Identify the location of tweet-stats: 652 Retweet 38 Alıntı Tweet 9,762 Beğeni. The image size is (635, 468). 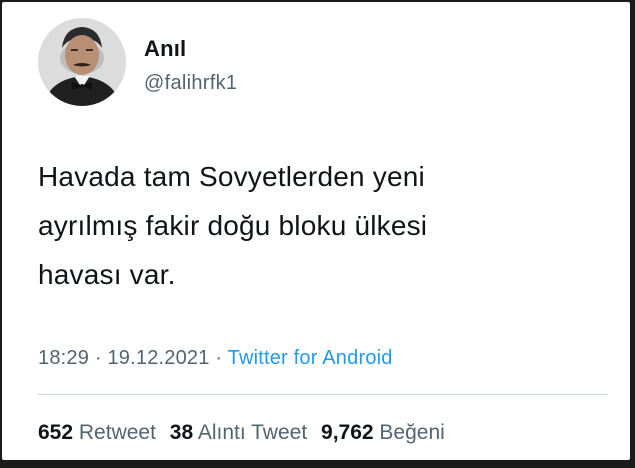
(245, 433).